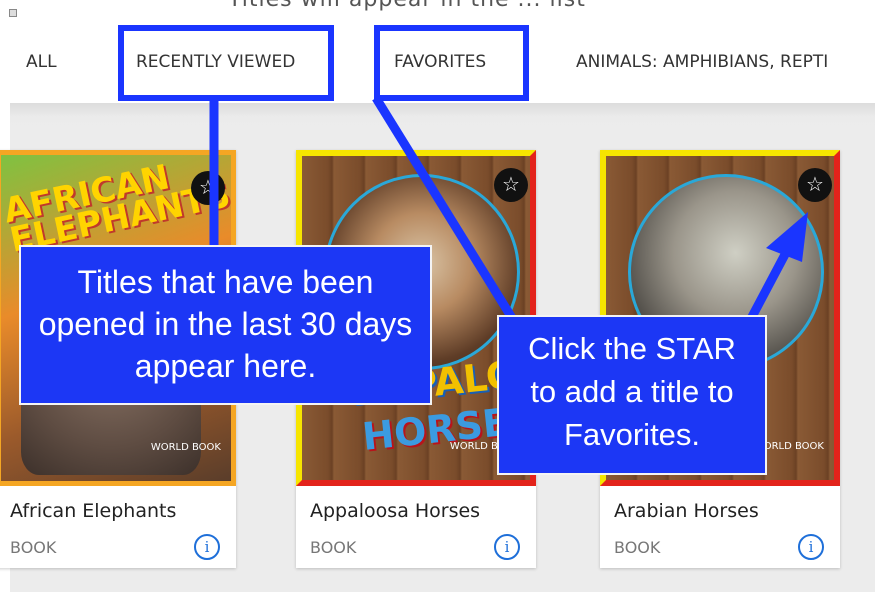  Describe the element at coordinates (787, 237) in the screenshot. I see `arrow-head-star` at that location.